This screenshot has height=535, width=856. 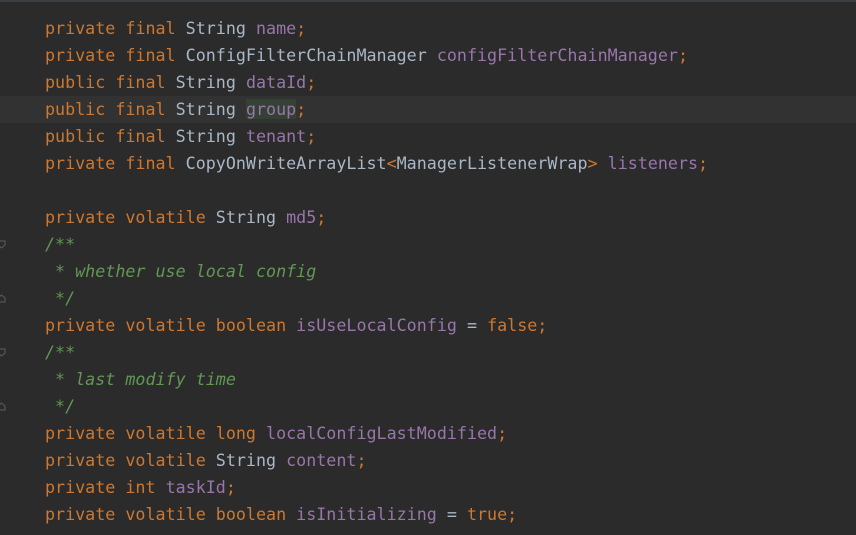 I want to click on code-line-content: * last modify time, so click(x=140, y=379).